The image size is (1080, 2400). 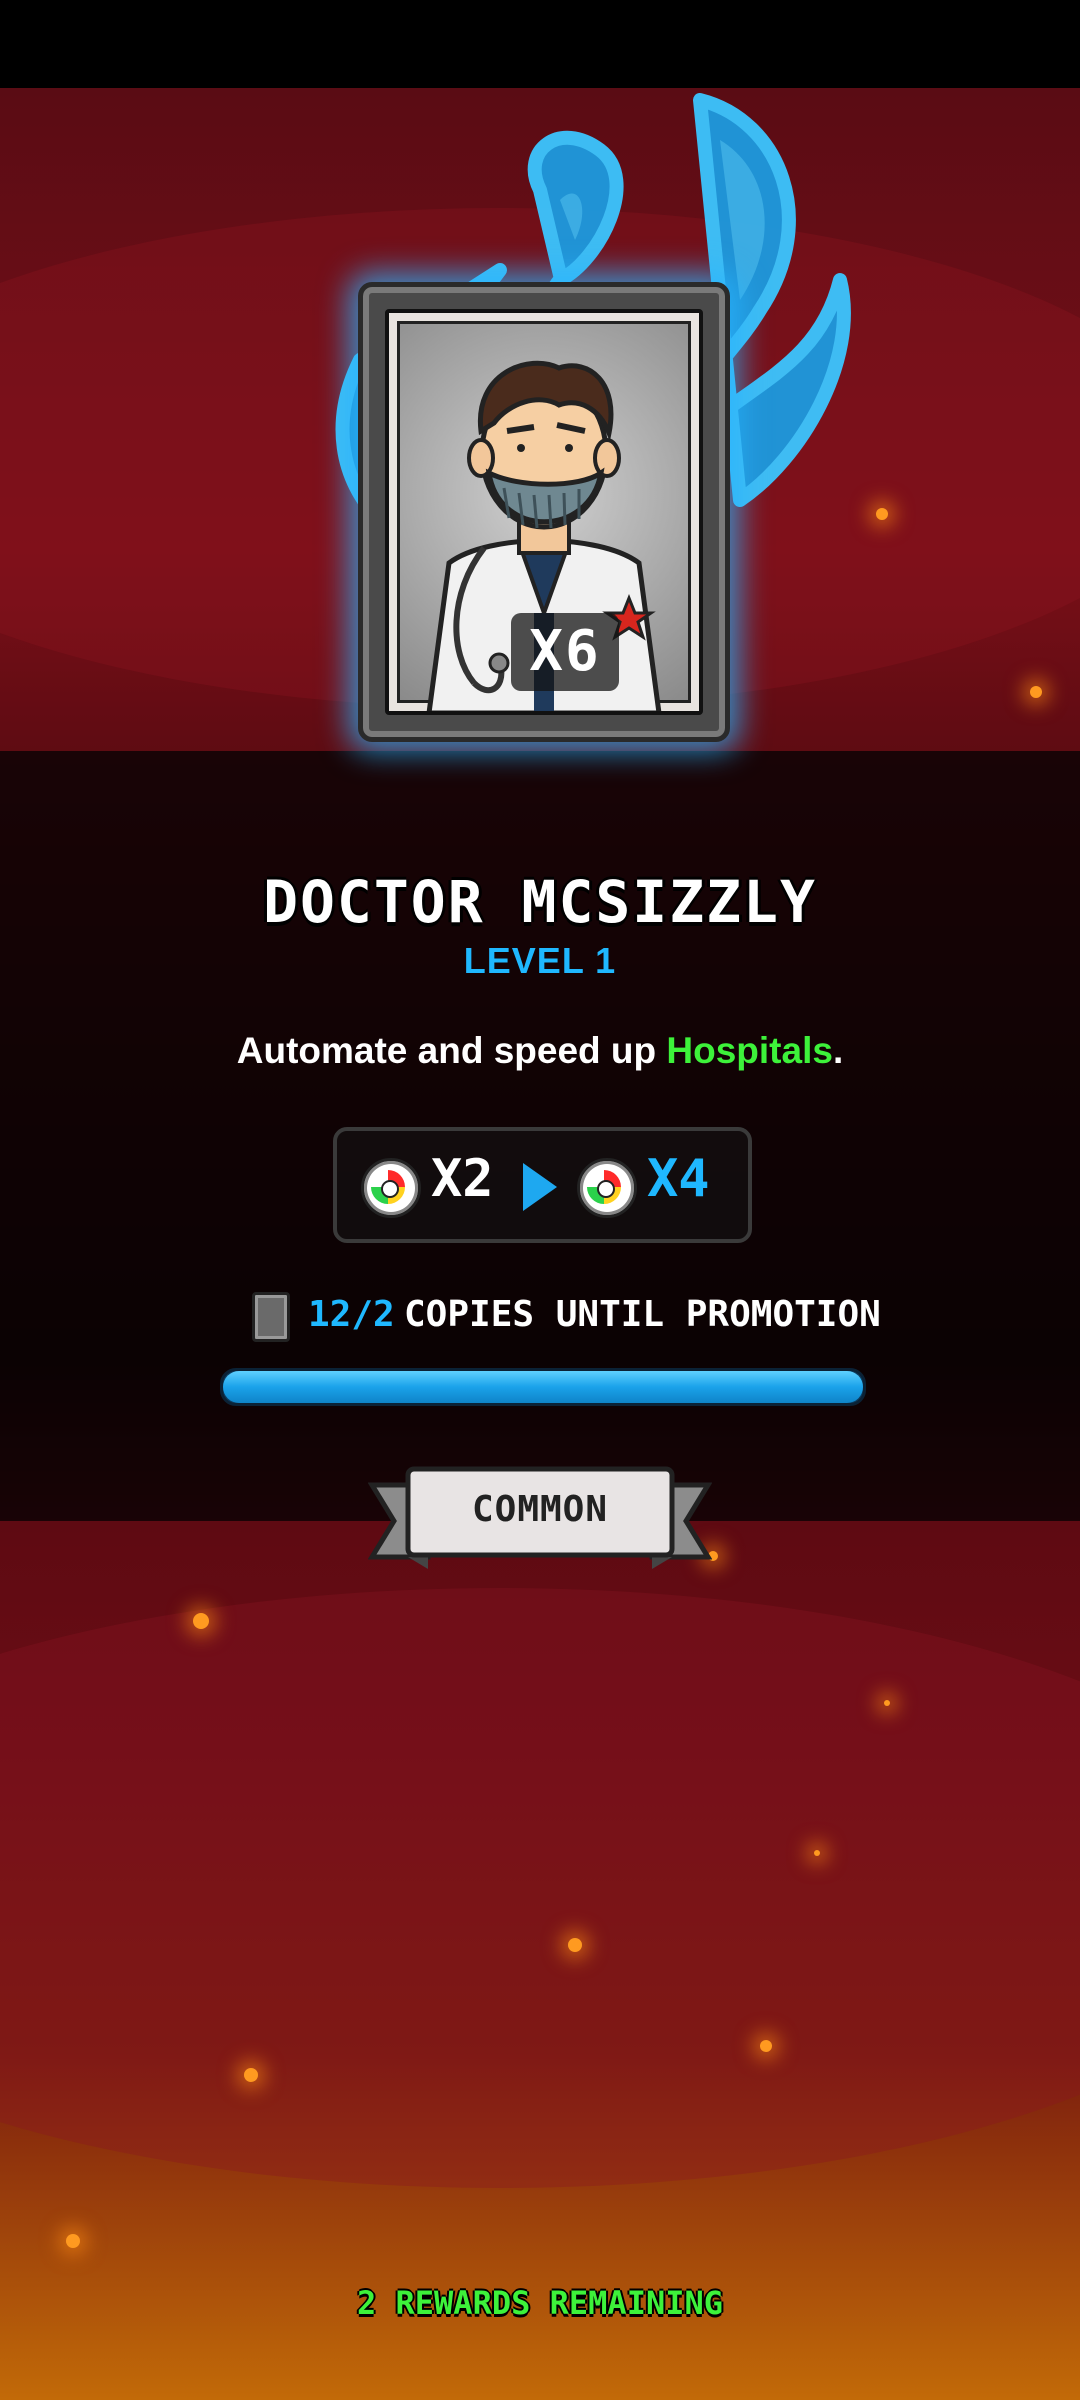 I want to click on card-portrait-frame: X6, so click(x=544, y=512).